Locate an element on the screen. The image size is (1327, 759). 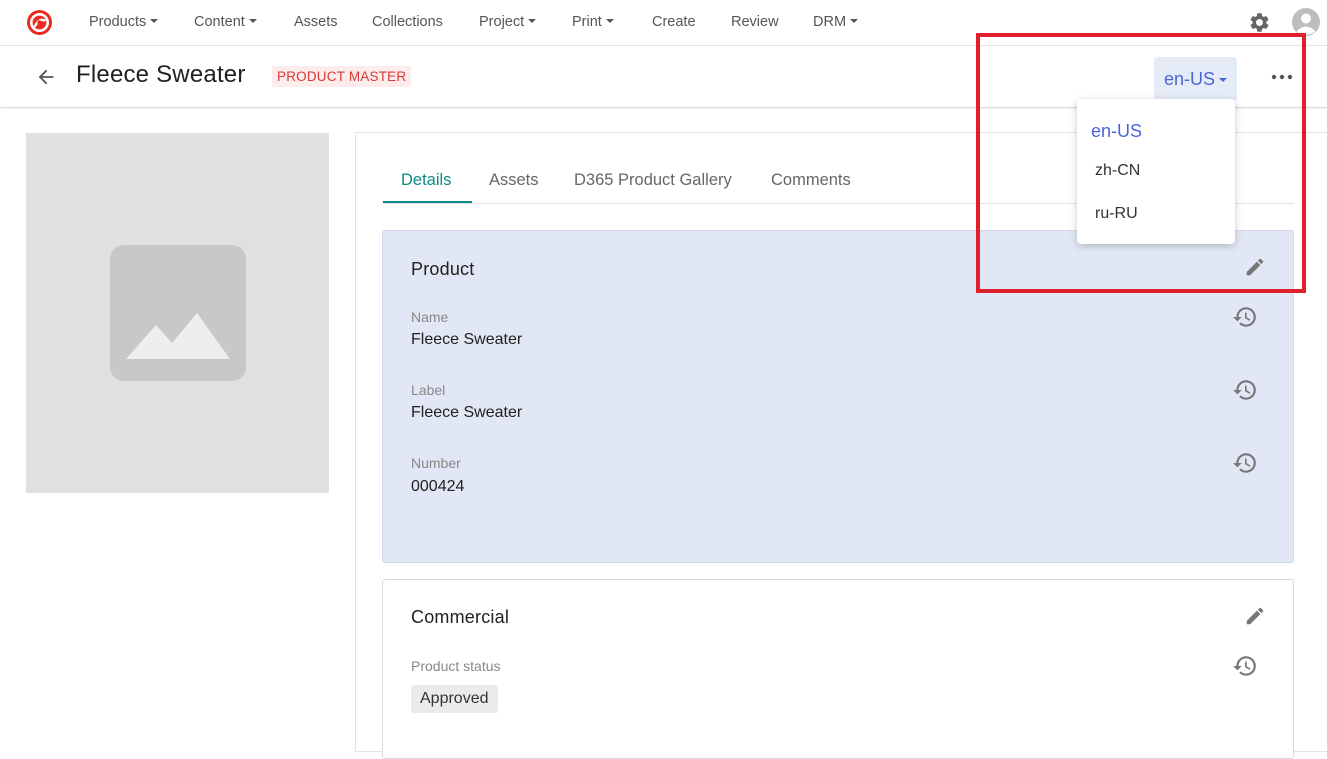
language-selector-label: en-US is located at coordinates (1190, 79).